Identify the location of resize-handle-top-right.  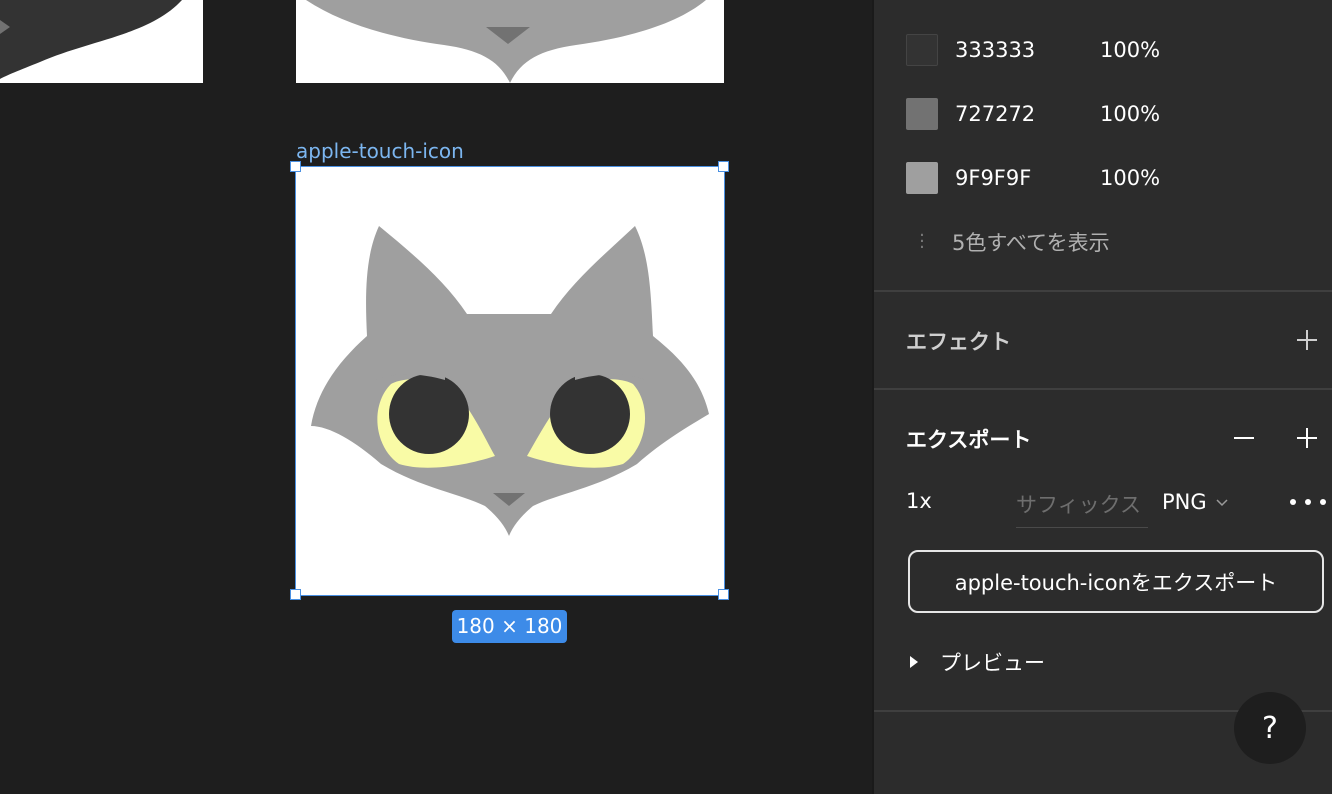
(723, 166).